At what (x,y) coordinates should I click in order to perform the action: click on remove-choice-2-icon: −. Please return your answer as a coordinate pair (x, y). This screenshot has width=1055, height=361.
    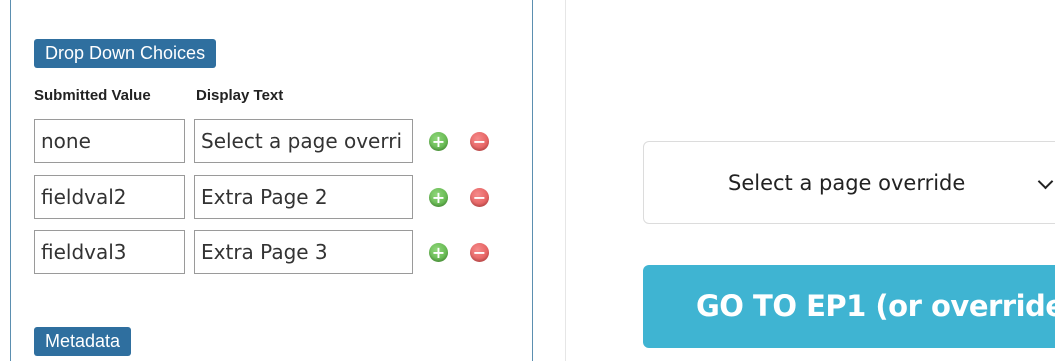
    Looking at the image, I should click on (479, 197).